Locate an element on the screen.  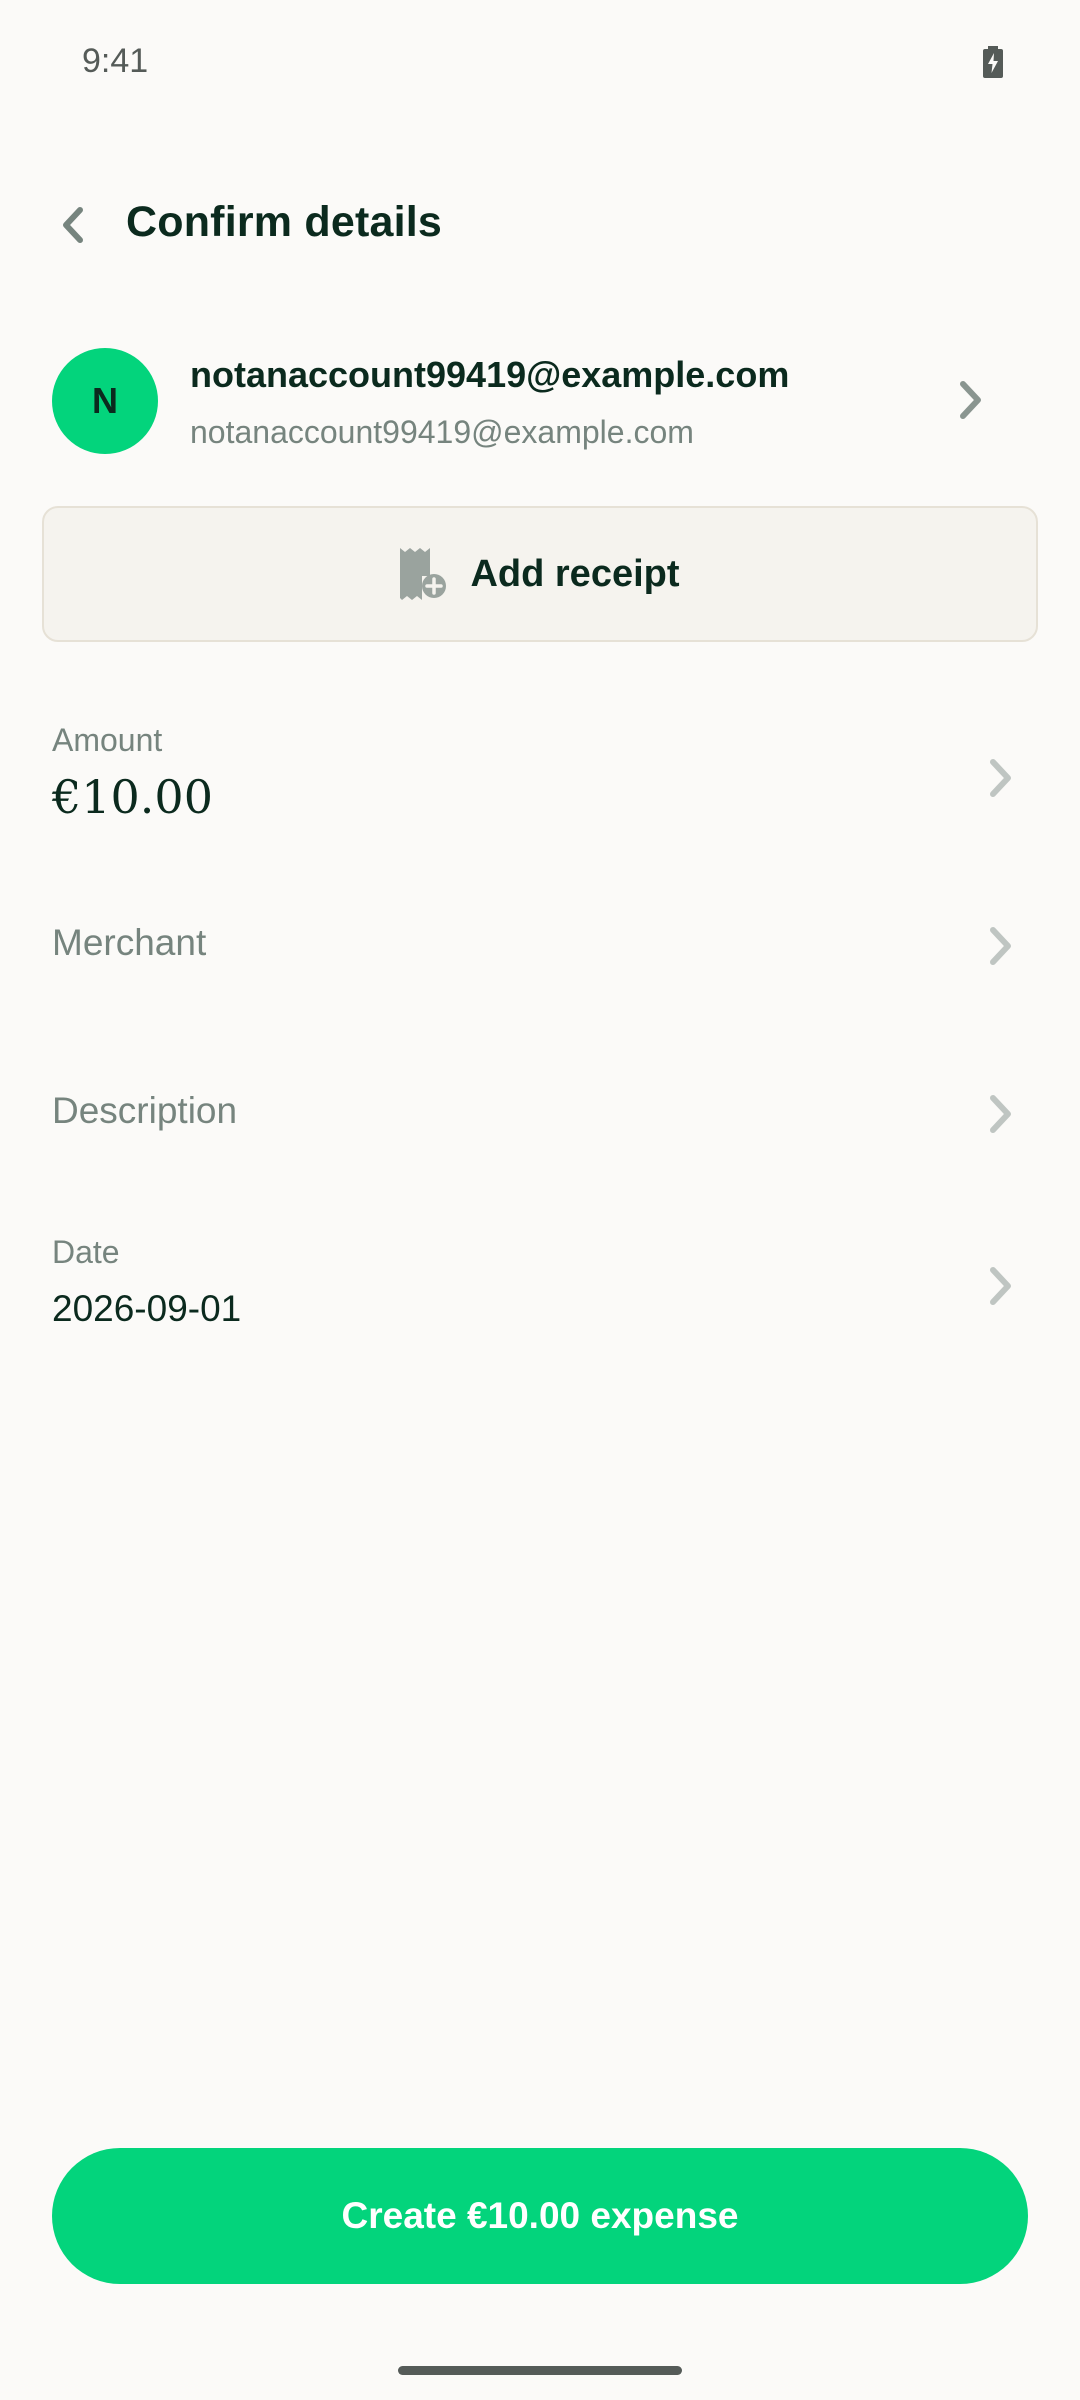
add-receipt-button: Add receipt is located at coordinates (540, 574).